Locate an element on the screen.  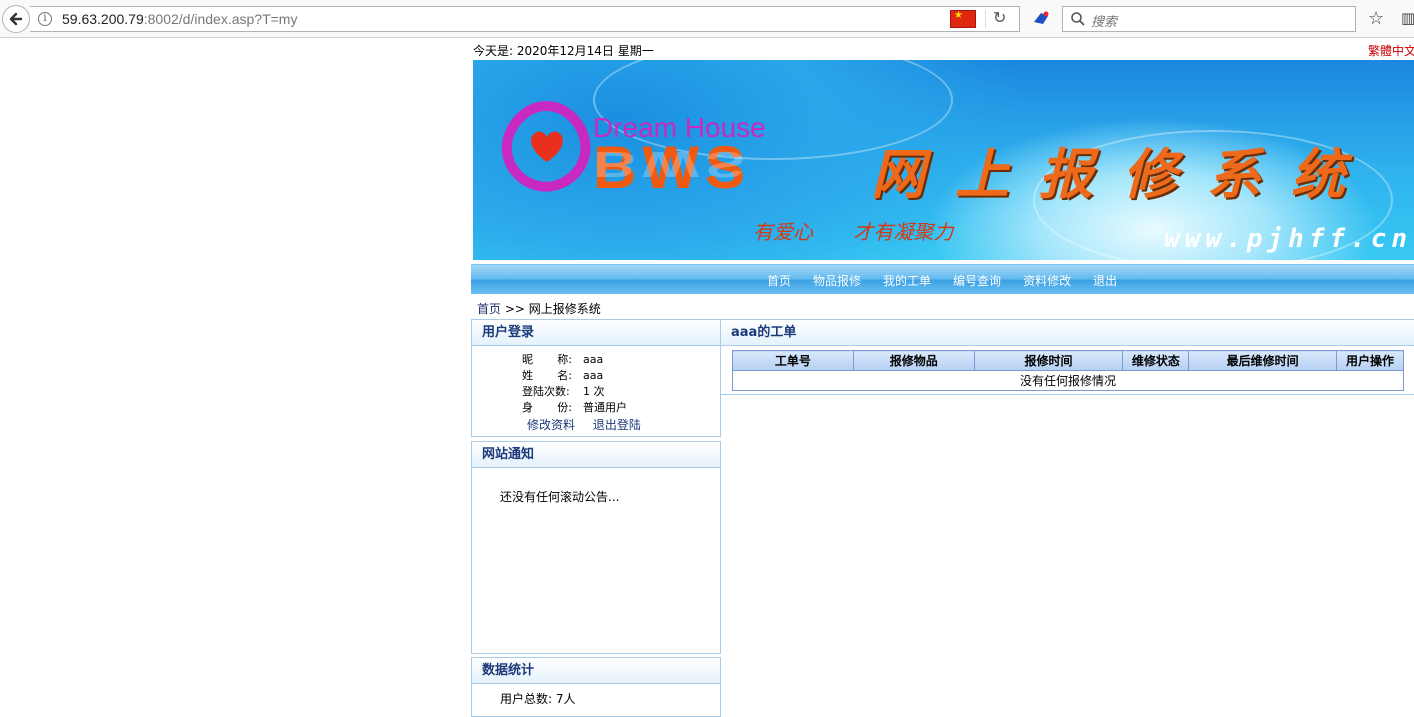
back-arrow-icon is located at coordinates (16, 19).